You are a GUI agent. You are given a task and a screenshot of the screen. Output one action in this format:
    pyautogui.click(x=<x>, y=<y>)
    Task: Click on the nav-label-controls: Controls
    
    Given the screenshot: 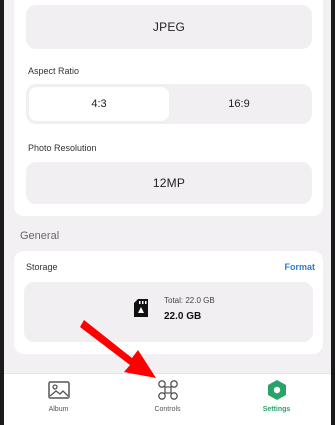 What is the action you would take?
    pyautogui.click(x=167, y=409)
    